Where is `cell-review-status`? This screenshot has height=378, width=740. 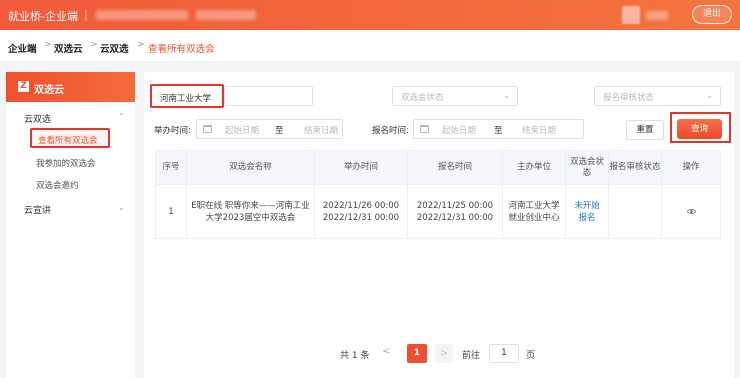 cell-review-status is located at coordinates (635, 211).